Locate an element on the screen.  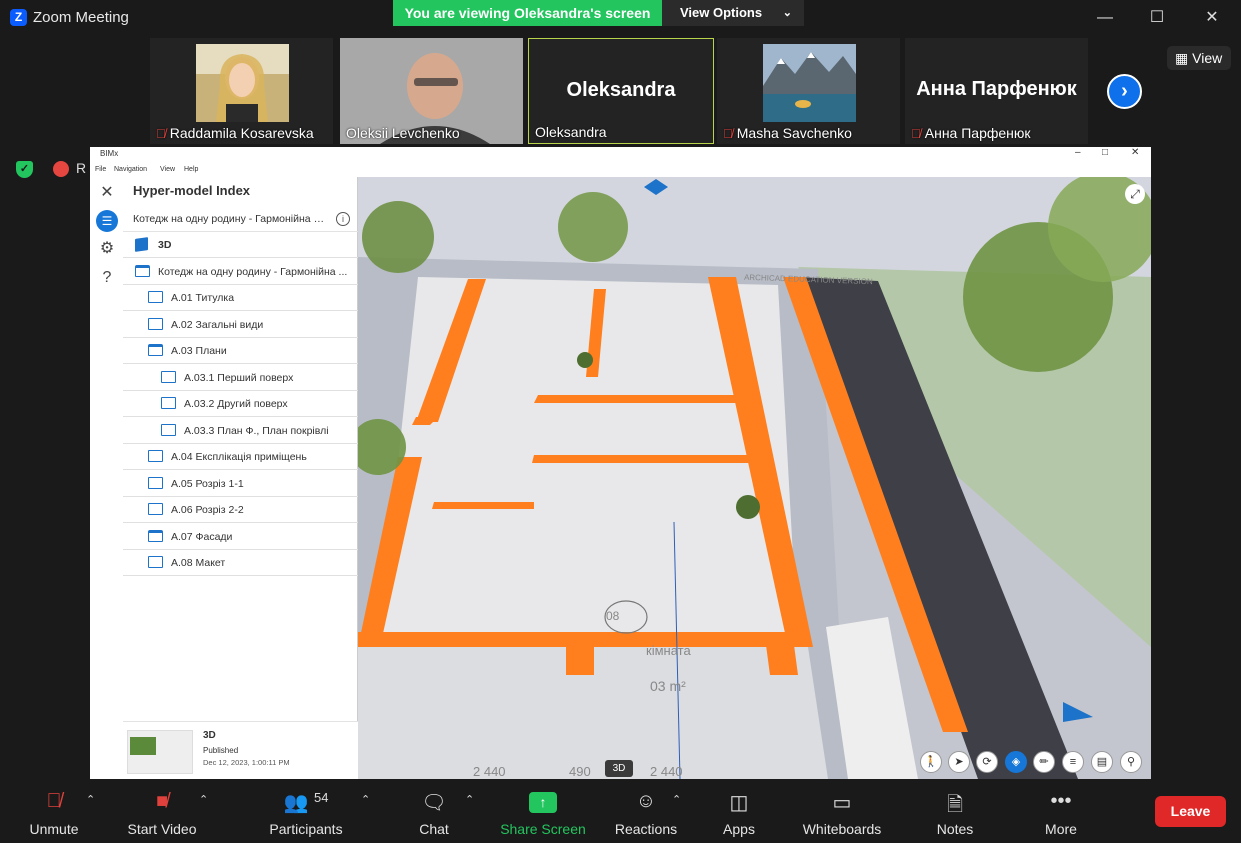
current-view-card: 3D Published Dec 12, 2023, 1:00:11 PM is located at coordinates (240, 750).